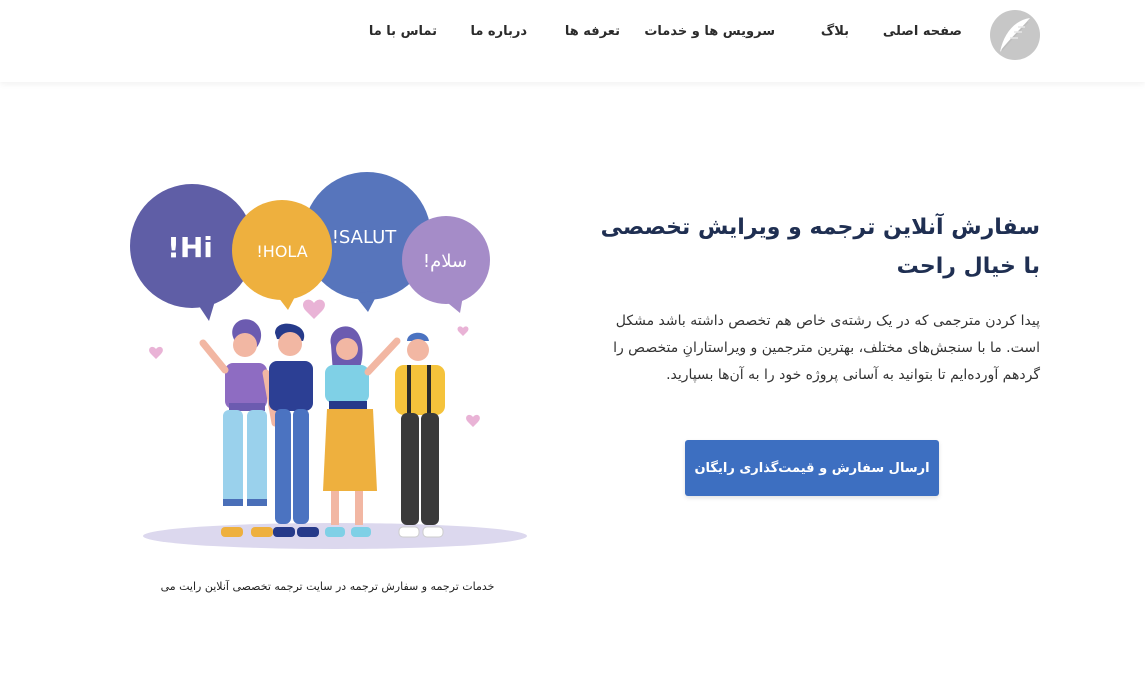 This screenshot has width=1145, height=686. Describe the element at coordinates (812, 468) in the screenshot. I see `order-button: ارسال سفارش و قیمت‌گذاری رایگان` at that location.